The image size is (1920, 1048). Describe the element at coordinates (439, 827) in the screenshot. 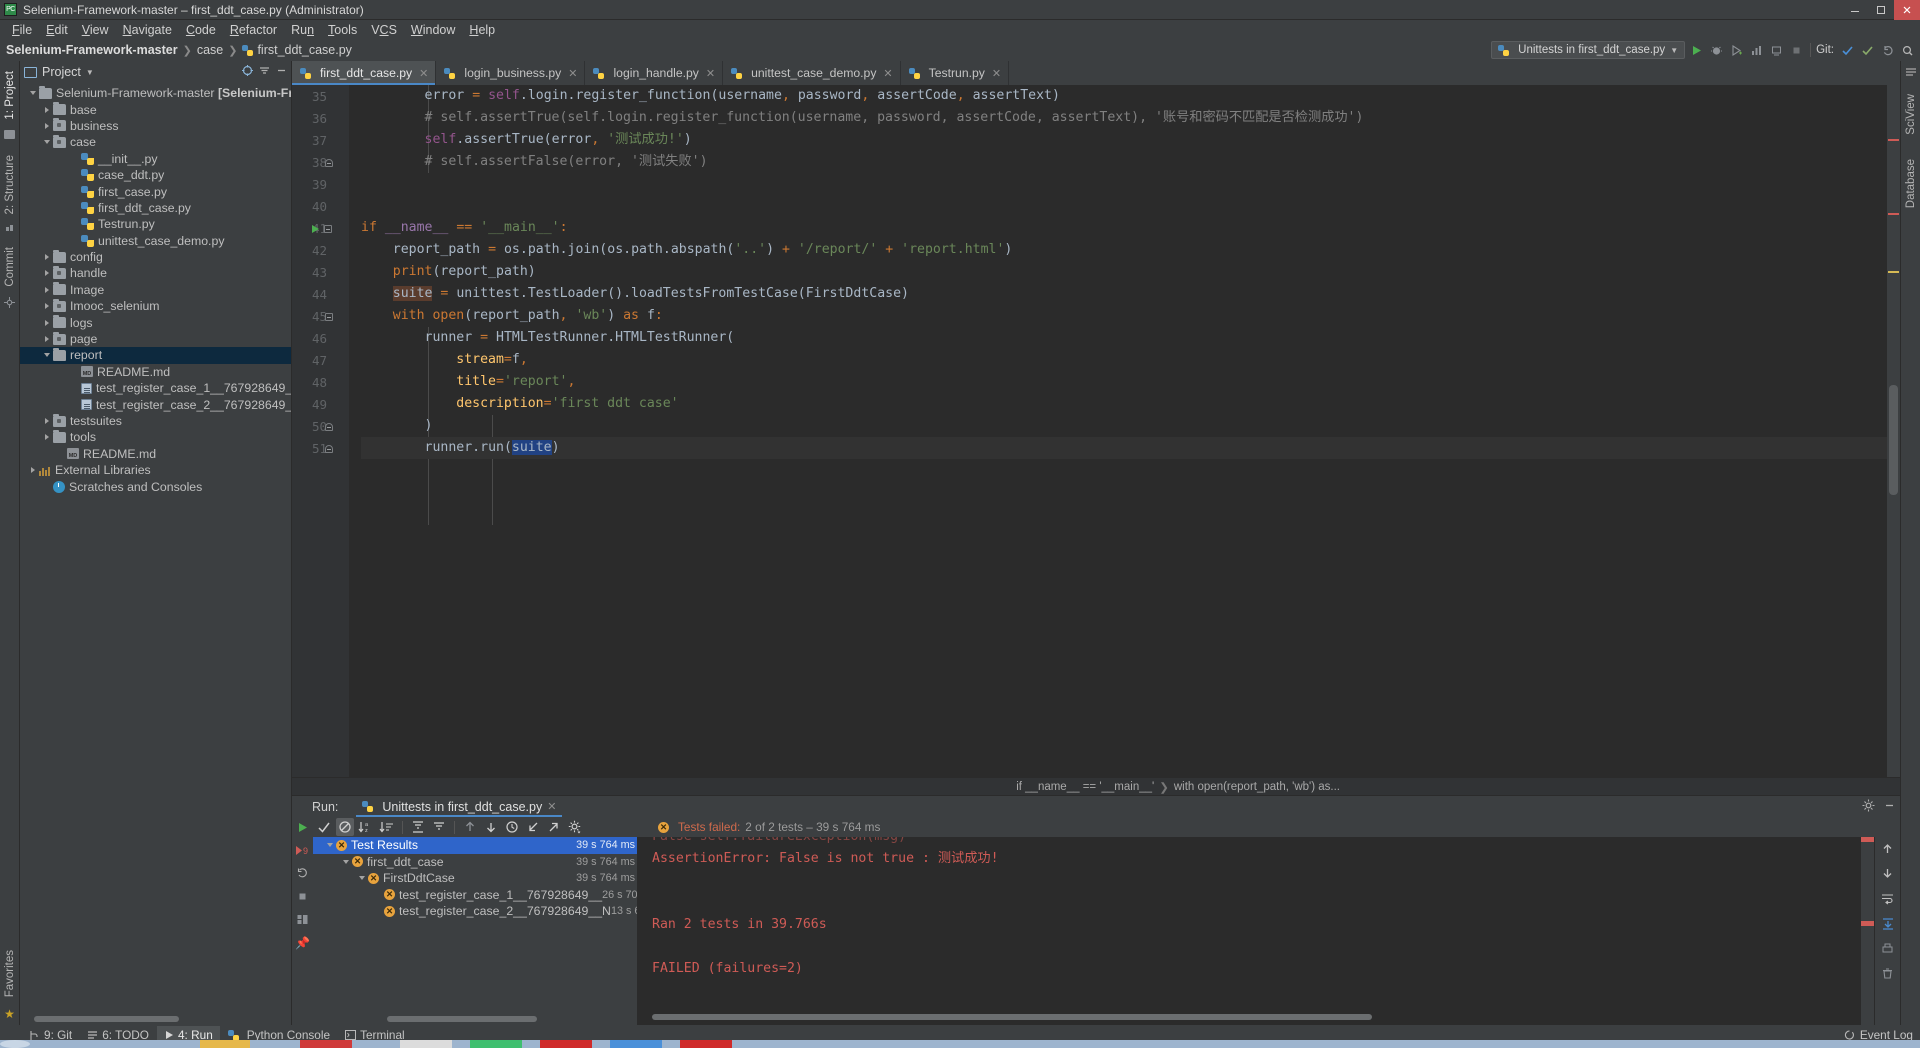

I see `collapse-all-icon` at that location.